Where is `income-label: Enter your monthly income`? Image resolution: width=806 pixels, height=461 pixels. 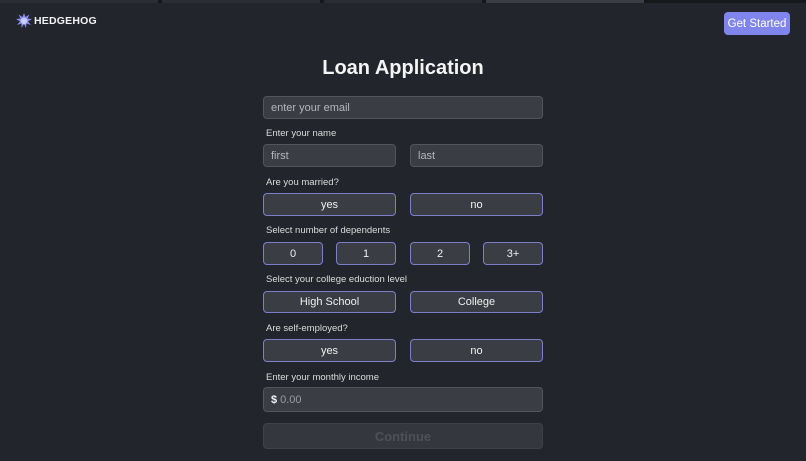 income-label: Enter your monthly income is located at coordinates (322, 377).